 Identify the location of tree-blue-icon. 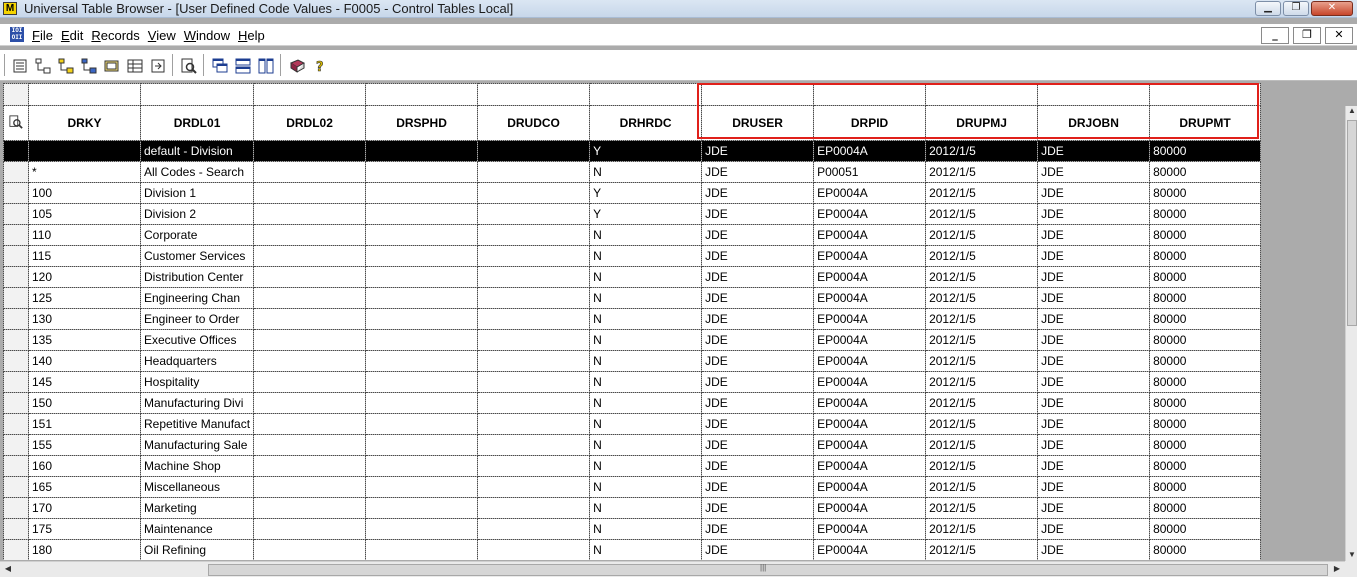
(88, 65).